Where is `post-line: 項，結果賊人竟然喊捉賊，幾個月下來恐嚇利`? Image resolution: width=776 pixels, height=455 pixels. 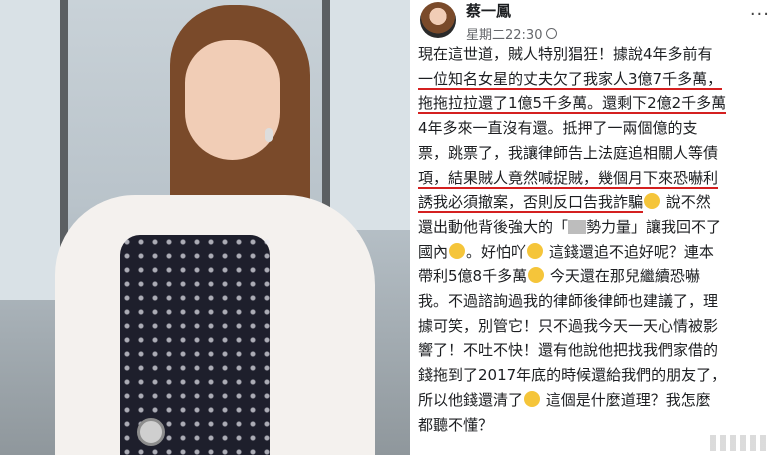
post-line: 項，結果賊人竟然喊捉賊，幾個月下來恐嚇利 is located at coordinates (596, 178).